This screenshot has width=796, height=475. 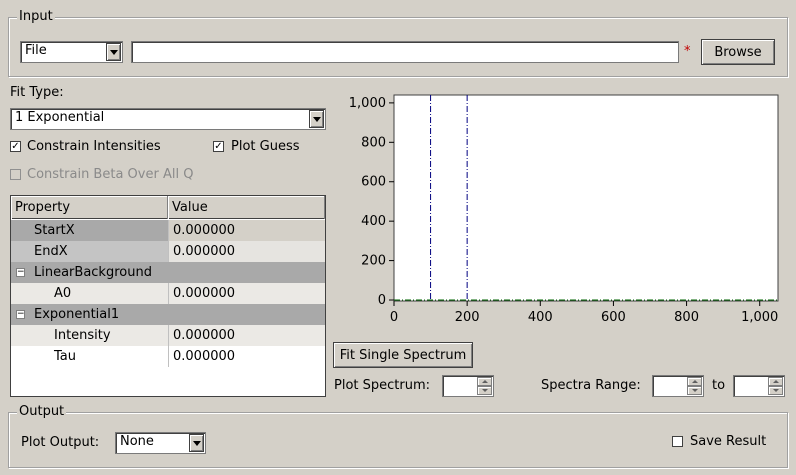 What do you see at coordinates (759, 386) in the screenshot?
I see `spectra-range-to-spinbox` at bounding box center [759, 386].